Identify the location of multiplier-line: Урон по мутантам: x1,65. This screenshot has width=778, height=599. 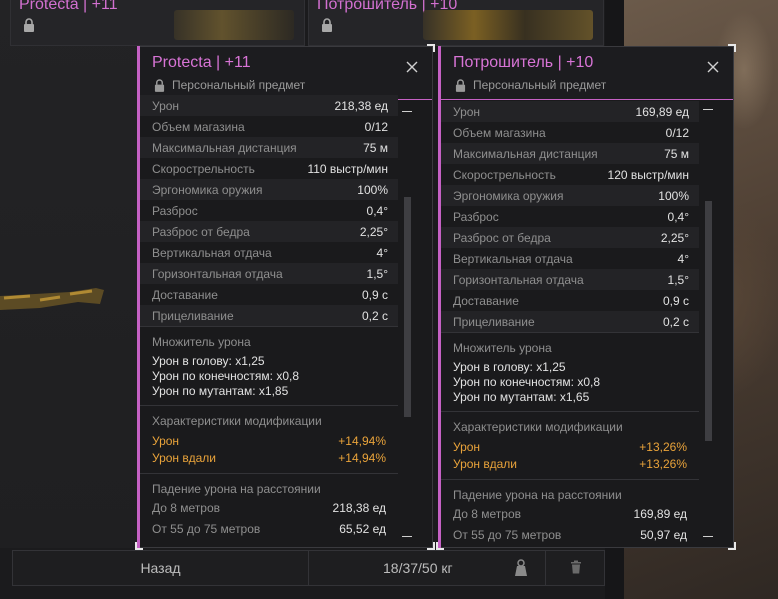
(521, 397).